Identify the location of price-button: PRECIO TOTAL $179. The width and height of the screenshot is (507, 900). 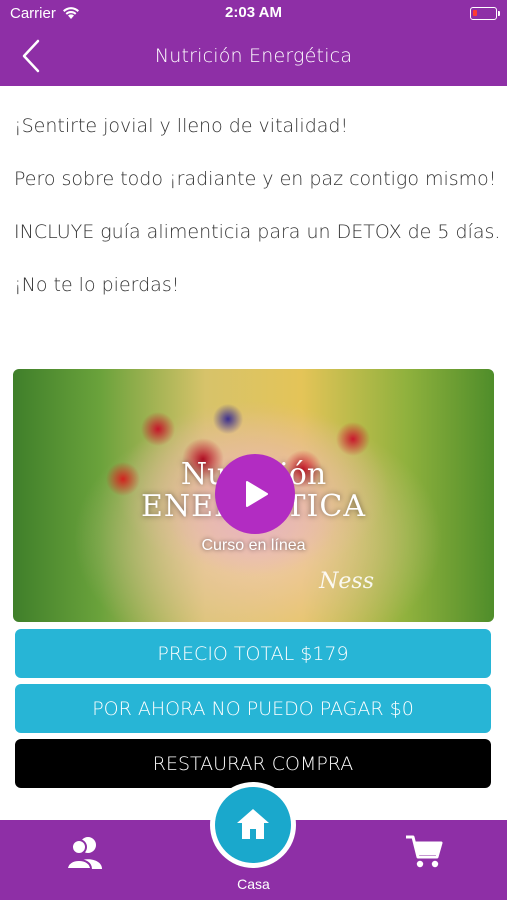
(253, 653).